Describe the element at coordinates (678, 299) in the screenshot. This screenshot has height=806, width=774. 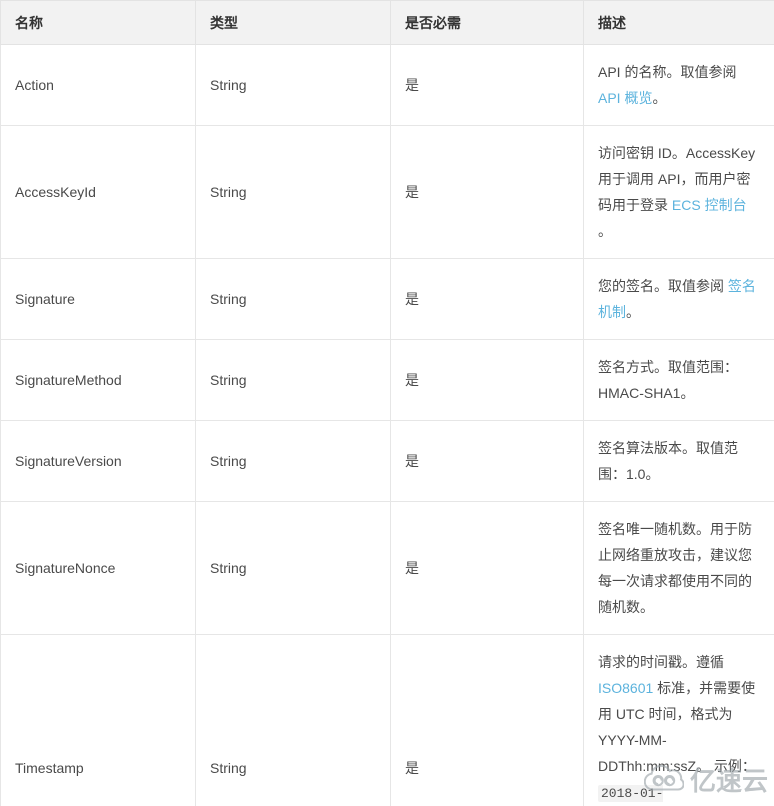
I see `cell-parameter-description: 您的签名。取值参阅 签名机制。` at that location.